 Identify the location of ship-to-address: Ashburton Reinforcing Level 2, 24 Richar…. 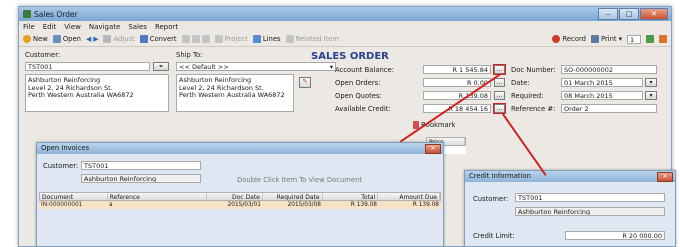
(235, 93).